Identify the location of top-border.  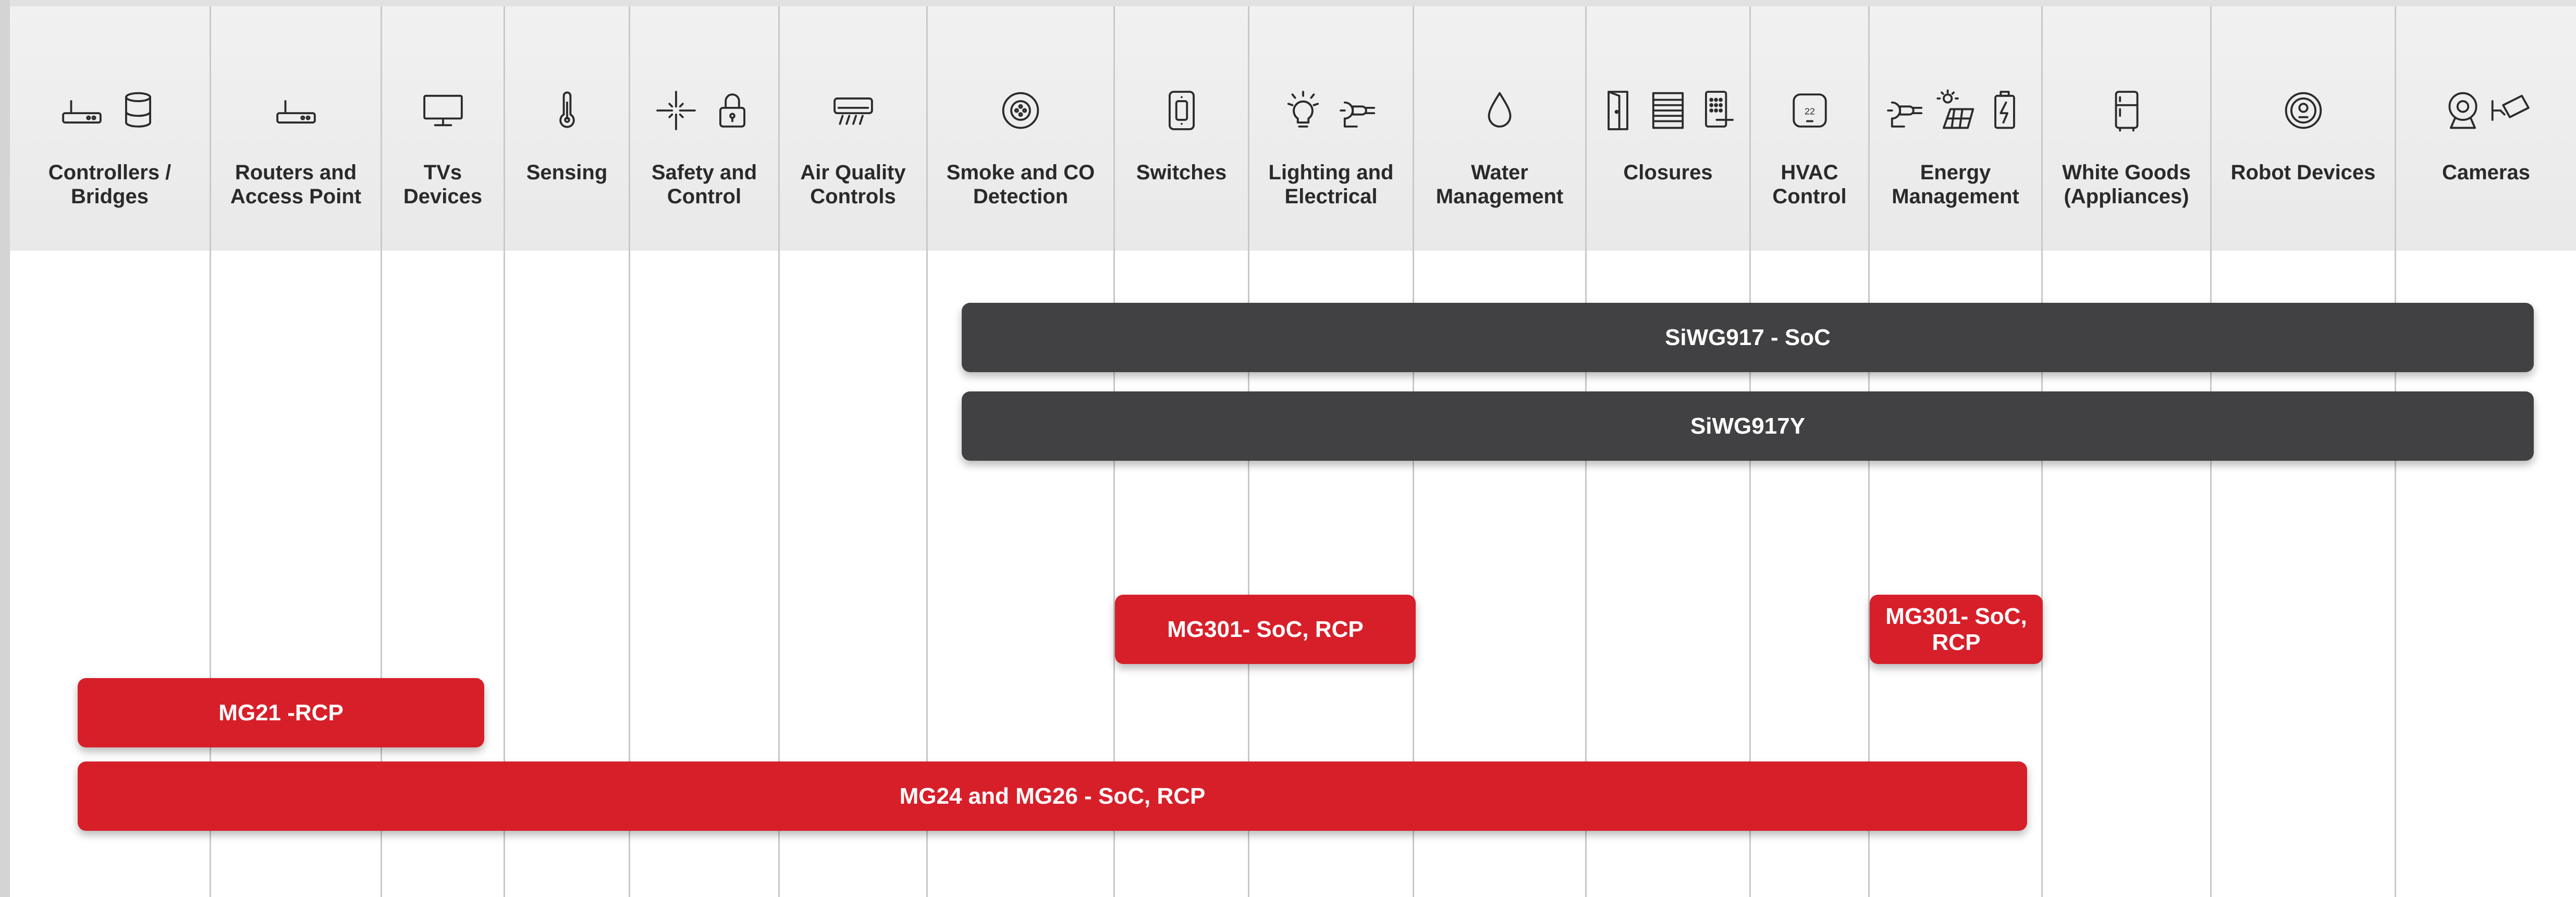
(1288, 3).